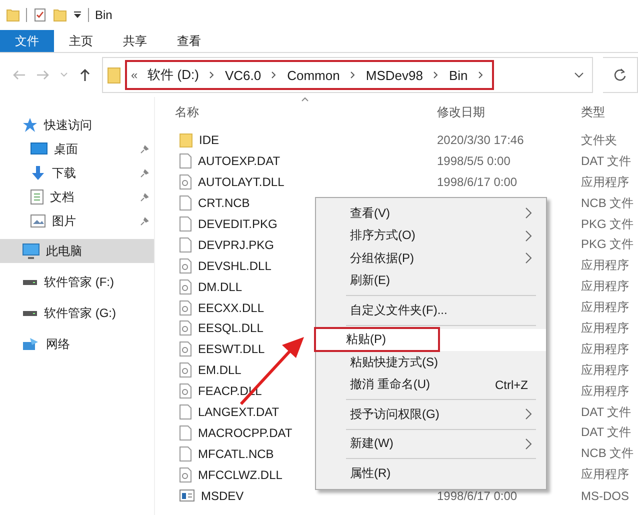 This screenshot has height=515, width=638. I want to click on menu-item: 粘贴快捷方式(S), so click(431, 362).